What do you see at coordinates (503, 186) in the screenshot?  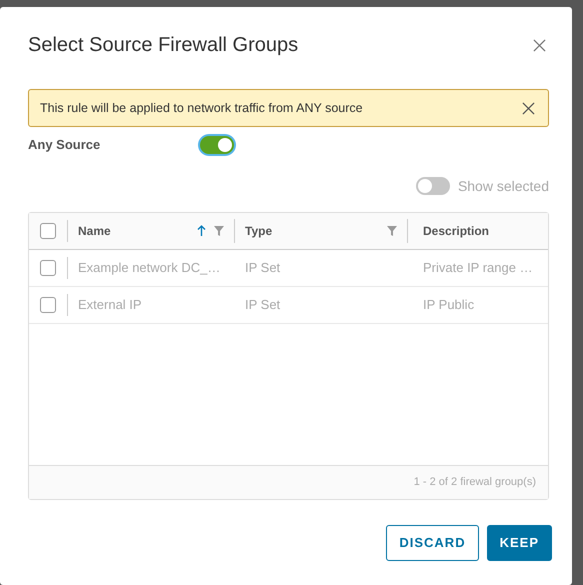 I see `toggle-label: Show selected` at bounding box center [503, 186].